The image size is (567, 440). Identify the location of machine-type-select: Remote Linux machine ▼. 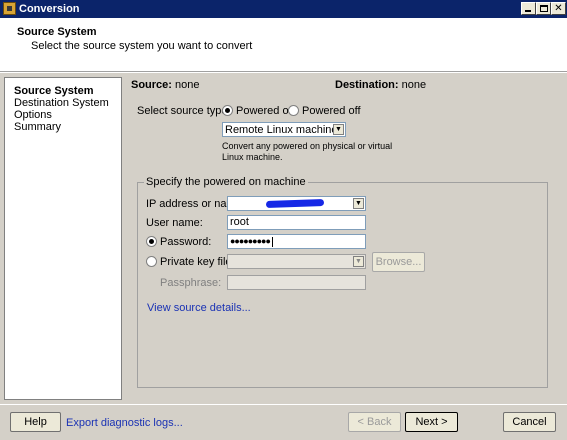
(284, 129).